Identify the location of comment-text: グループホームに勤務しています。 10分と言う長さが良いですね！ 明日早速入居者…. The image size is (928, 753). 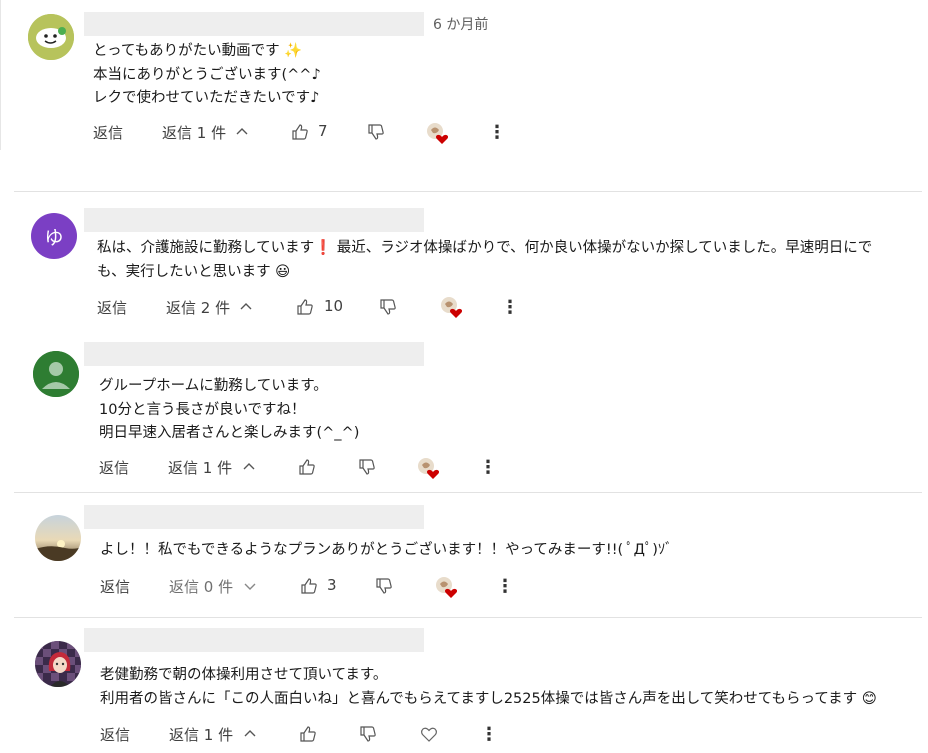
(229, 409).